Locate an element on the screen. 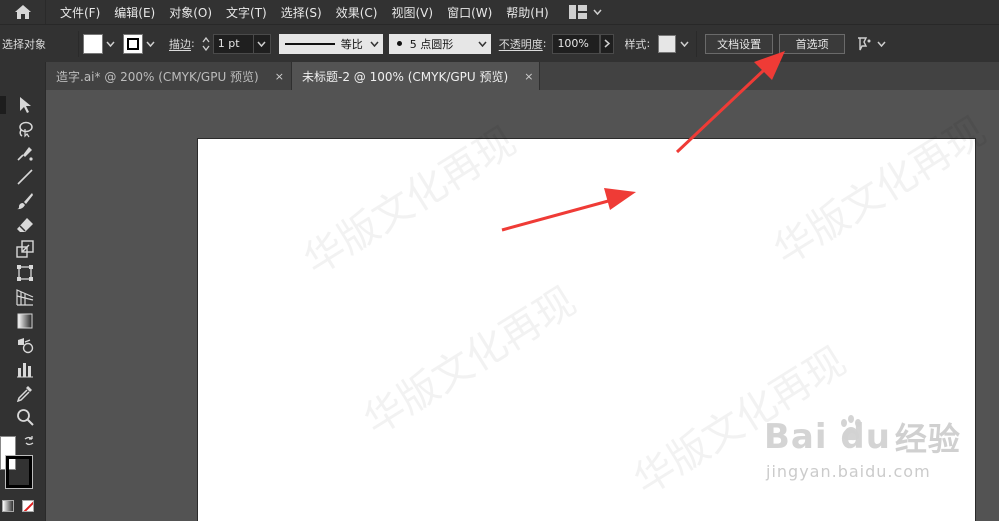 This screenshot has height=521, width=999. direct-selection-tool is located at coordinates (25, 105).